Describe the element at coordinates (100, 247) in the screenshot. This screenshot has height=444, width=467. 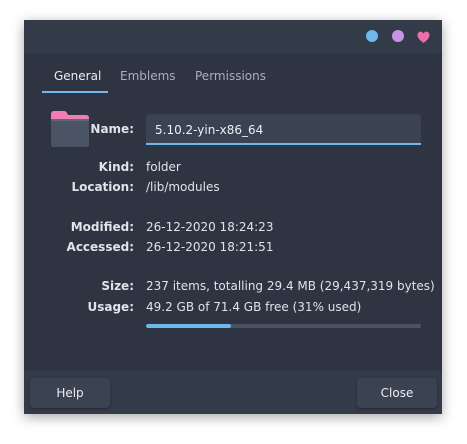
I see `accessed-label: Accessed:` at that location.